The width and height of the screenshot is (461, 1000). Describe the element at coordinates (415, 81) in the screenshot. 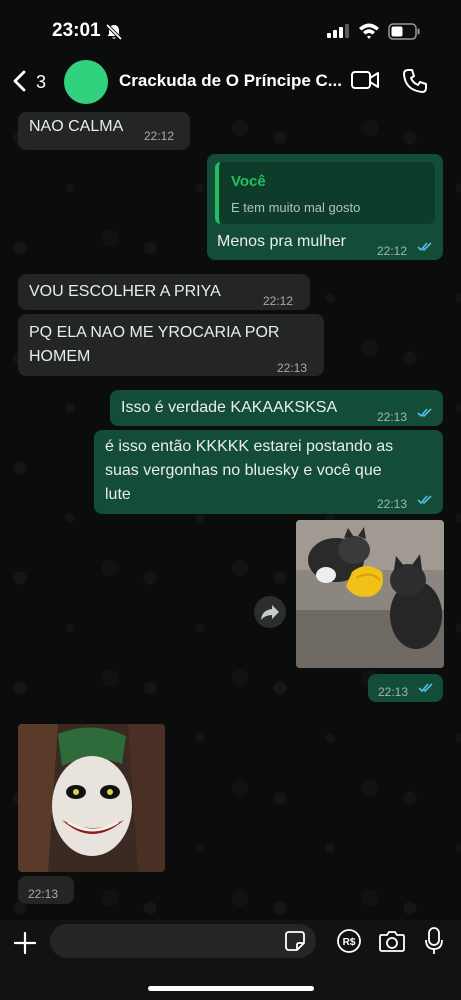

I see `phone-icon` at that location.